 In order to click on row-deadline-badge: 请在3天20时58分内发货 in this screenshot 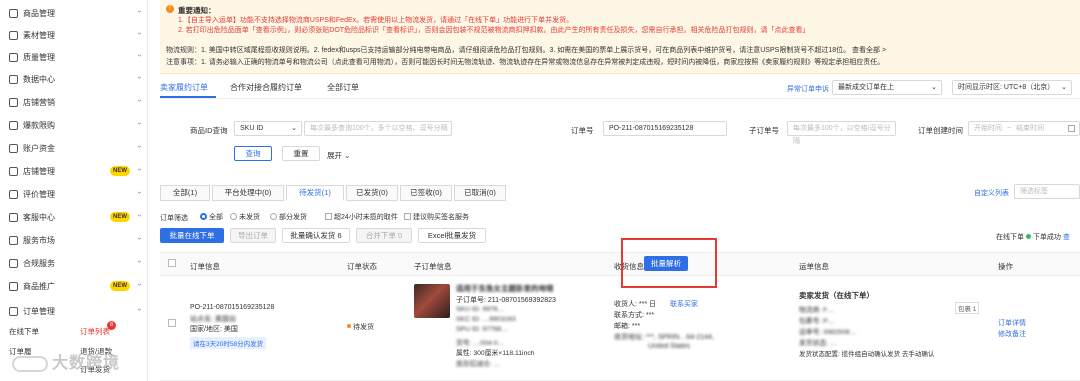, I will do `click(228, 343)`.